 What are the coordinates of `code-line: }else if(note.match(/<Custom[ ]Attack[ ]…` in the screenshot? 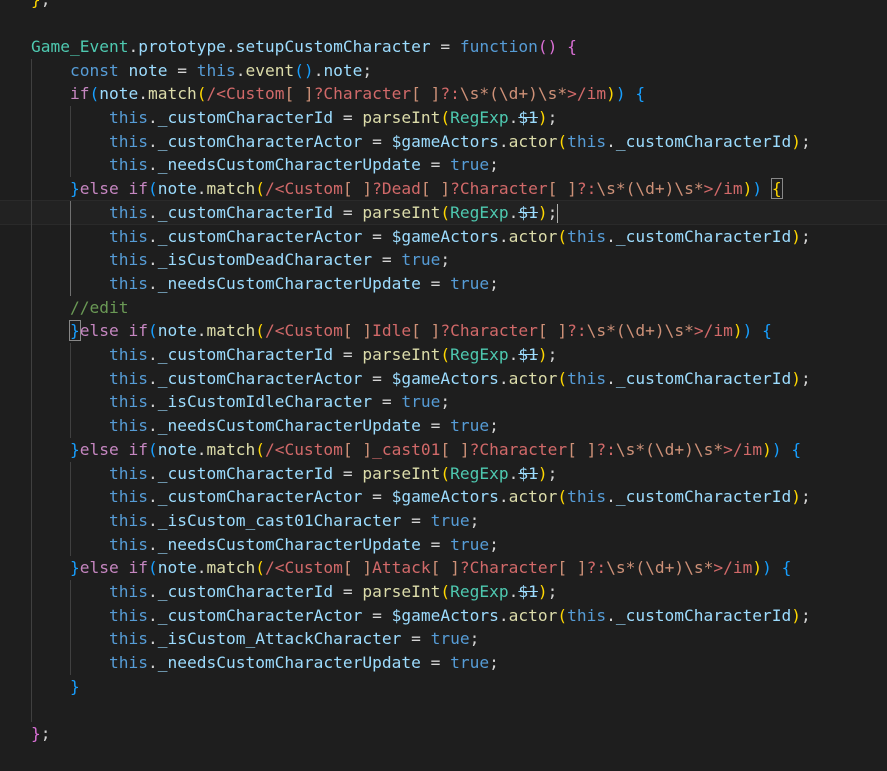 It's located at (443, 568).